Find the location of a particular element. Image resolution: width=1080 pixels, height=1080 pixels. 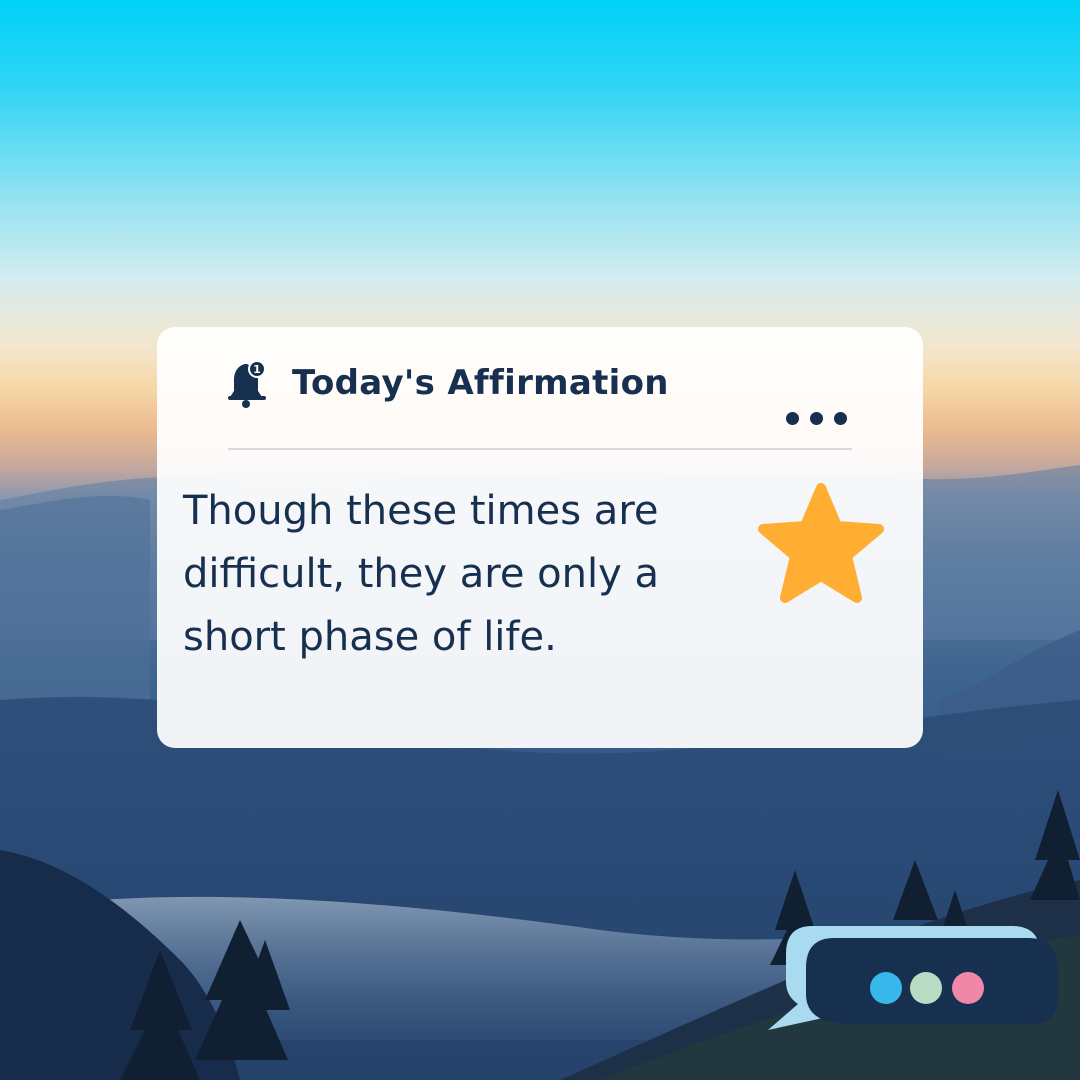

star-icon is located at coordinates (821, 543).